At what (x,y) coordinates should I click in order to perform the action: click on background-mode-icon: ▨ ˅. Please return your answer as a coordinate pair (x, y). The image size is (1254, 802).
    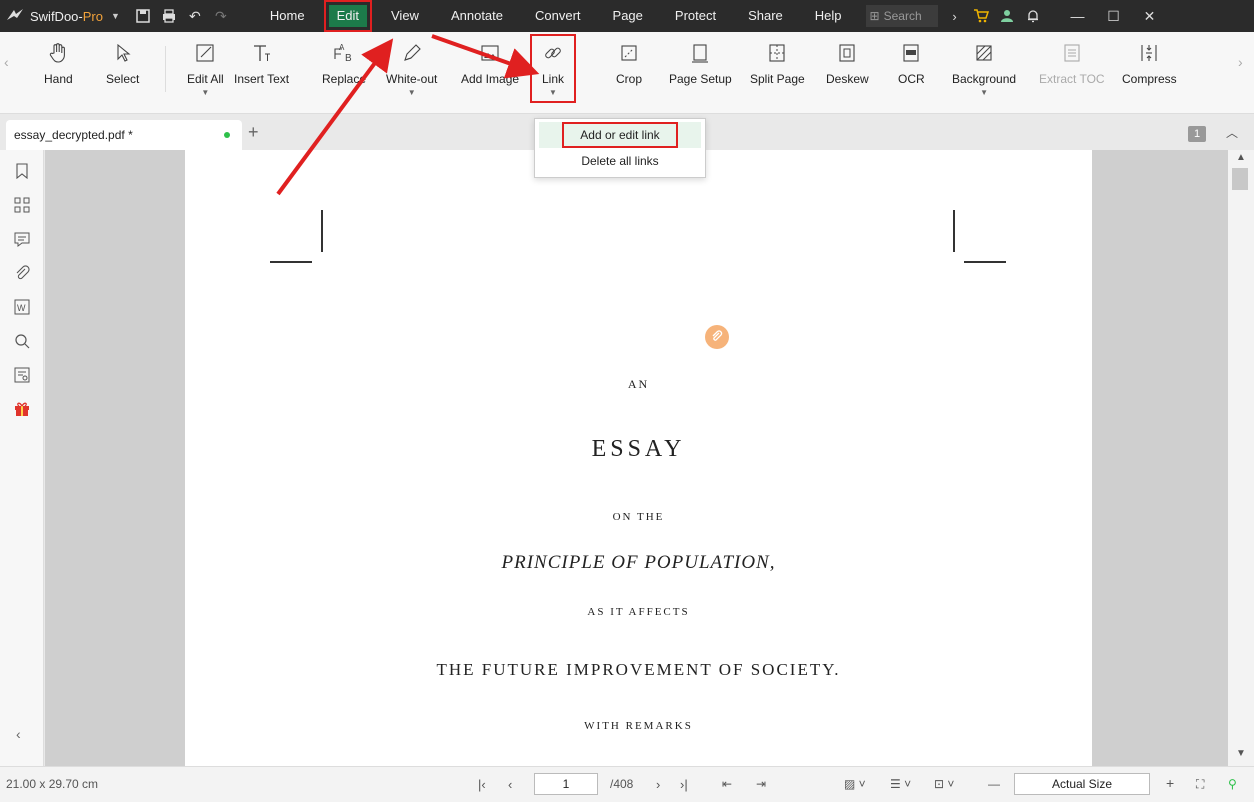
    Looking at the image, I should click on (855, 784).